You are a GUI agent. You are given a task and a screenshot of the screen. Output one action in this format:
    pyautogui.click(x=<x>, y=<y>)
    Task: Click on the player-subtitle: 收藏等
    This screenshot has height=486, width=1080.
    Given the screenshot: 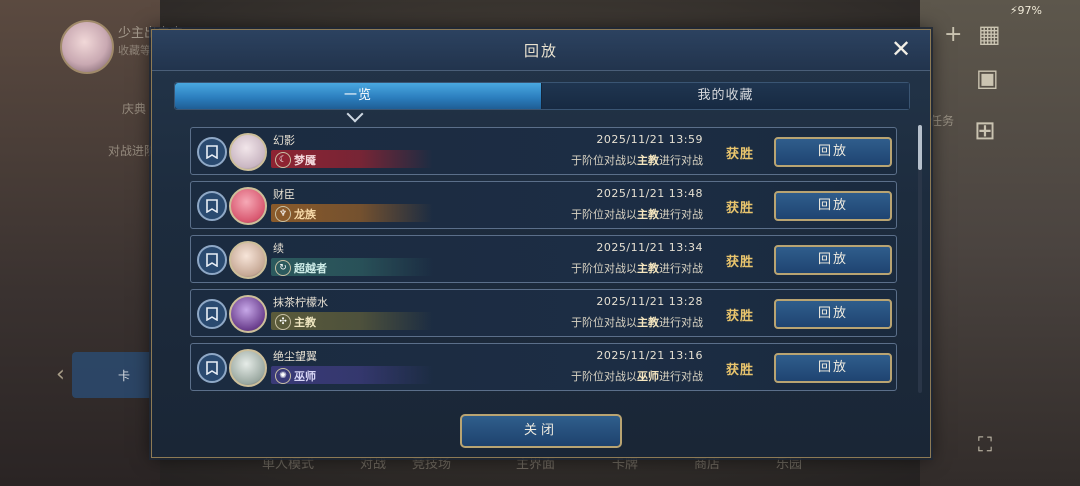 What is the action you would take?
    pyautogui.click(x=134, y=50)
    